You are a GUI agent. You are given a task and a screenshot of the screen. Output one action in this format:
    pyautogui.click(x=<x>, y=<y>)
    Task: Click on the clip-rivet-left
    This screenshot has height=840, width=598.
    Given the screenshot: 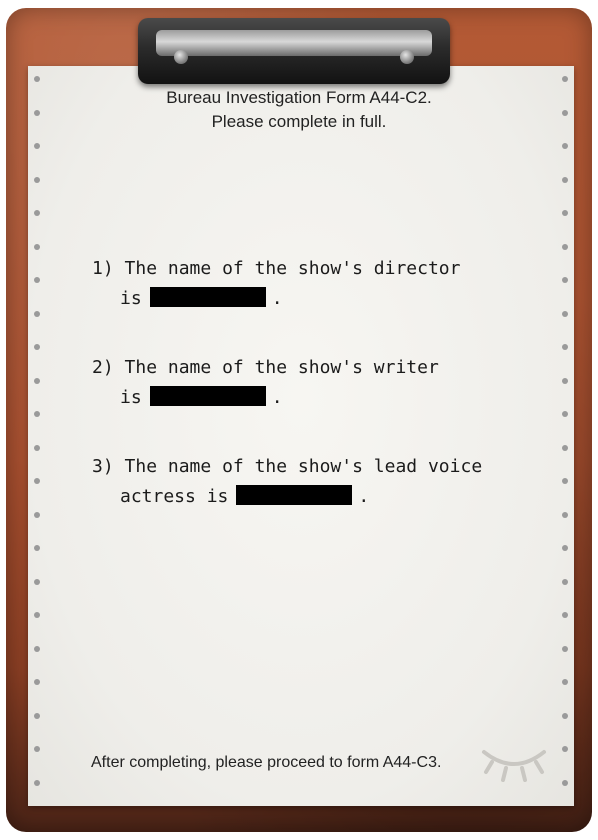 What is the action you would take?
    pyautogui.click(x=181, y=57)
    